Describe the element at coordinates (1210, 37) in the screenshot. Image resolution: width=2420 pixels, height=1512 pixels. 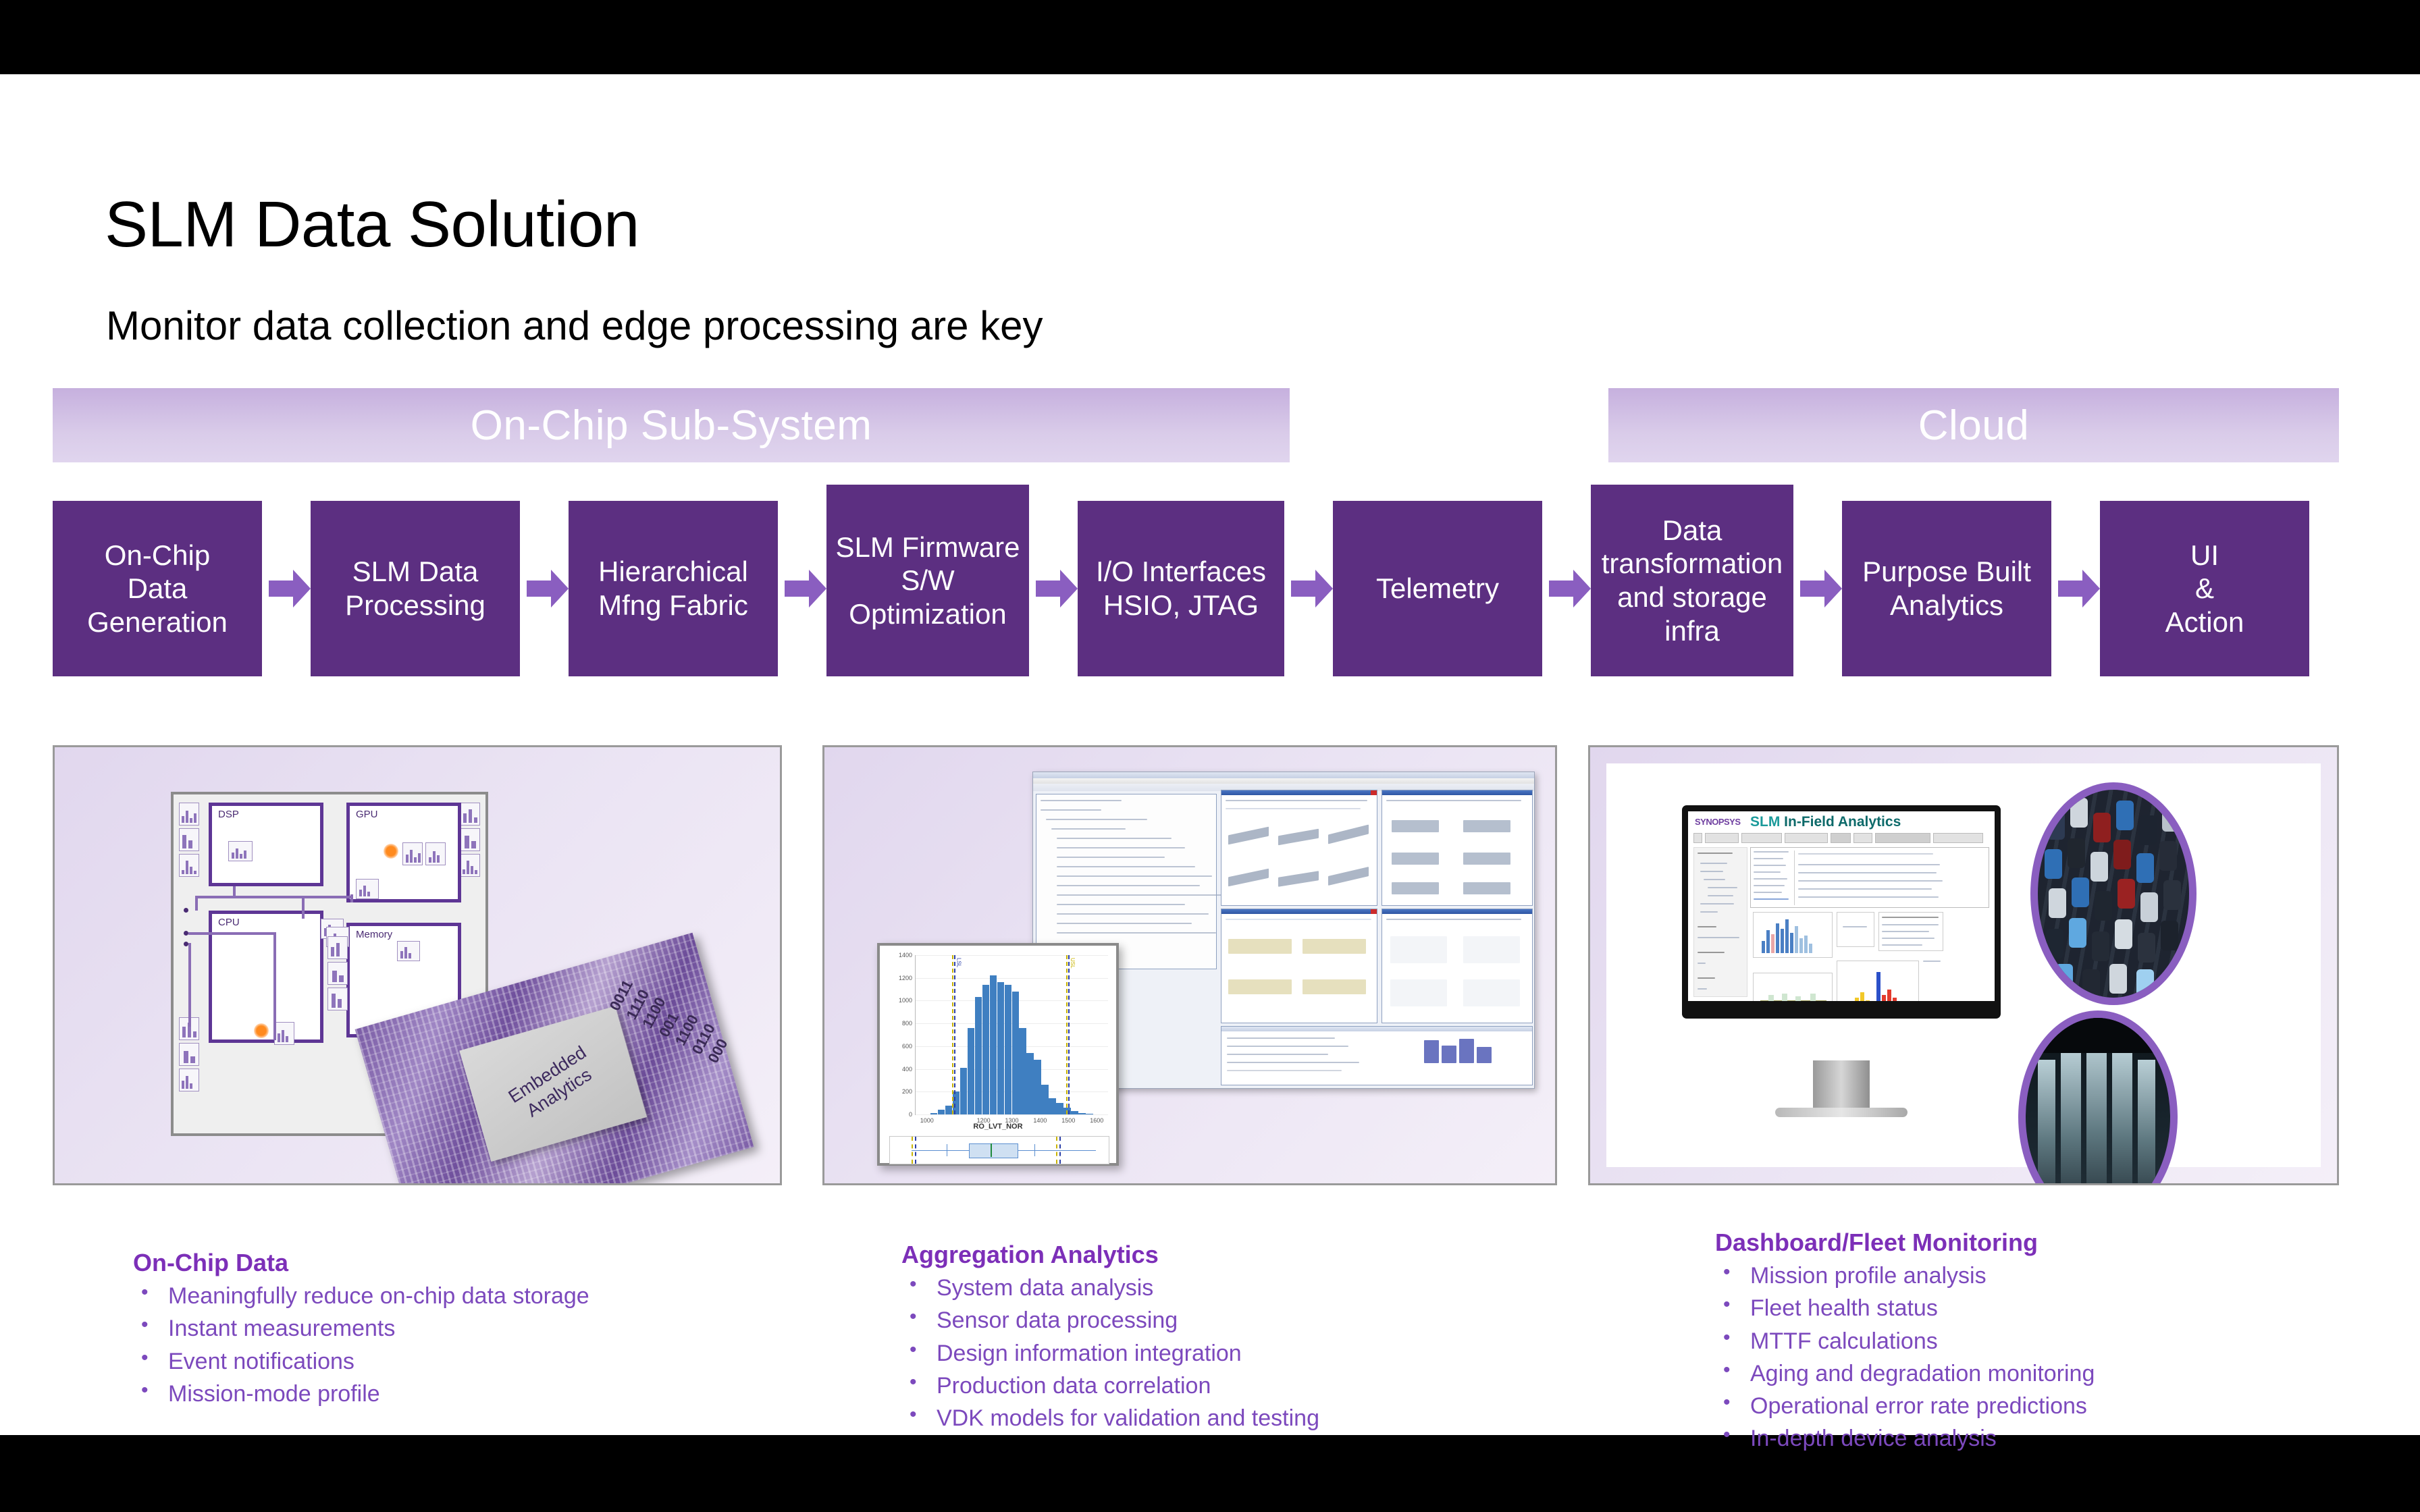
I see `letterbox-top` at that location.